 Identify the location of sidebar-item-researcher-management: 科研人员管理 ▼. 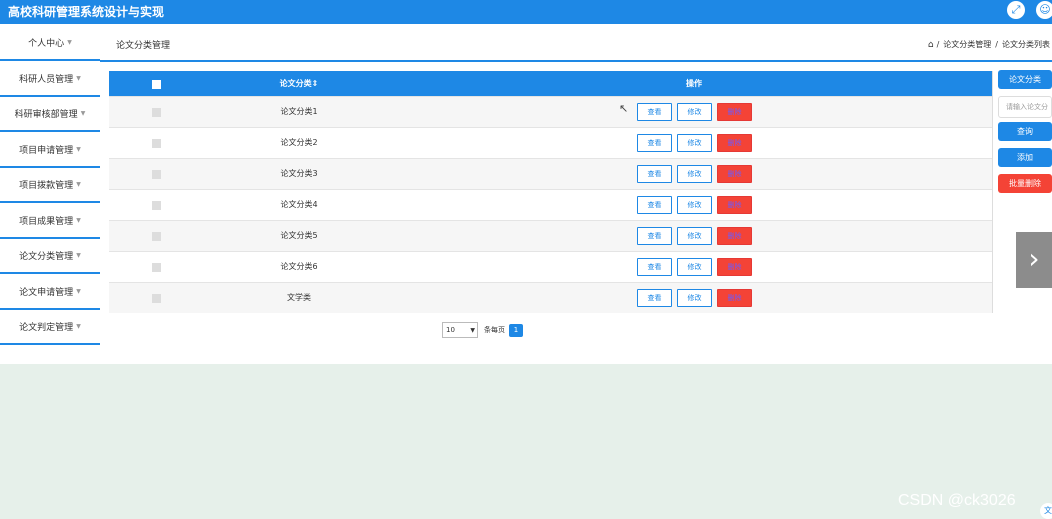
(50, 79).